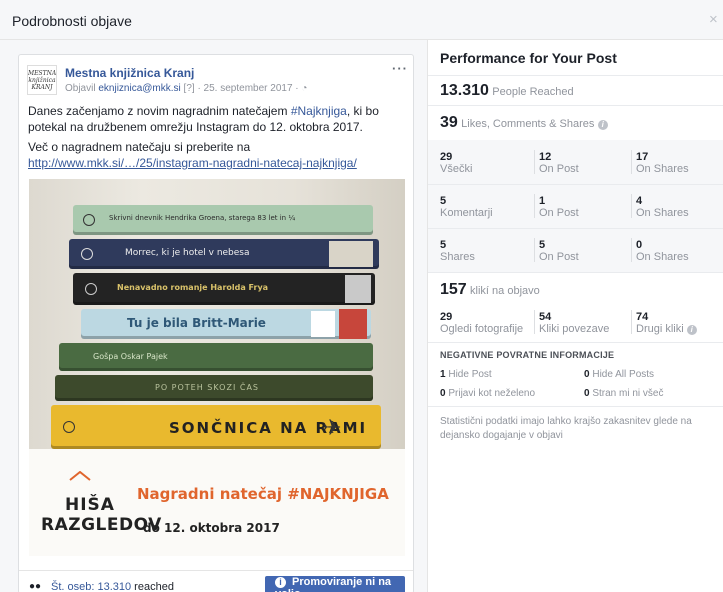 The width and height of the screenshot is (723, 592). I want to click on stat-label: Ogledi fotografije, so click(482, 329).